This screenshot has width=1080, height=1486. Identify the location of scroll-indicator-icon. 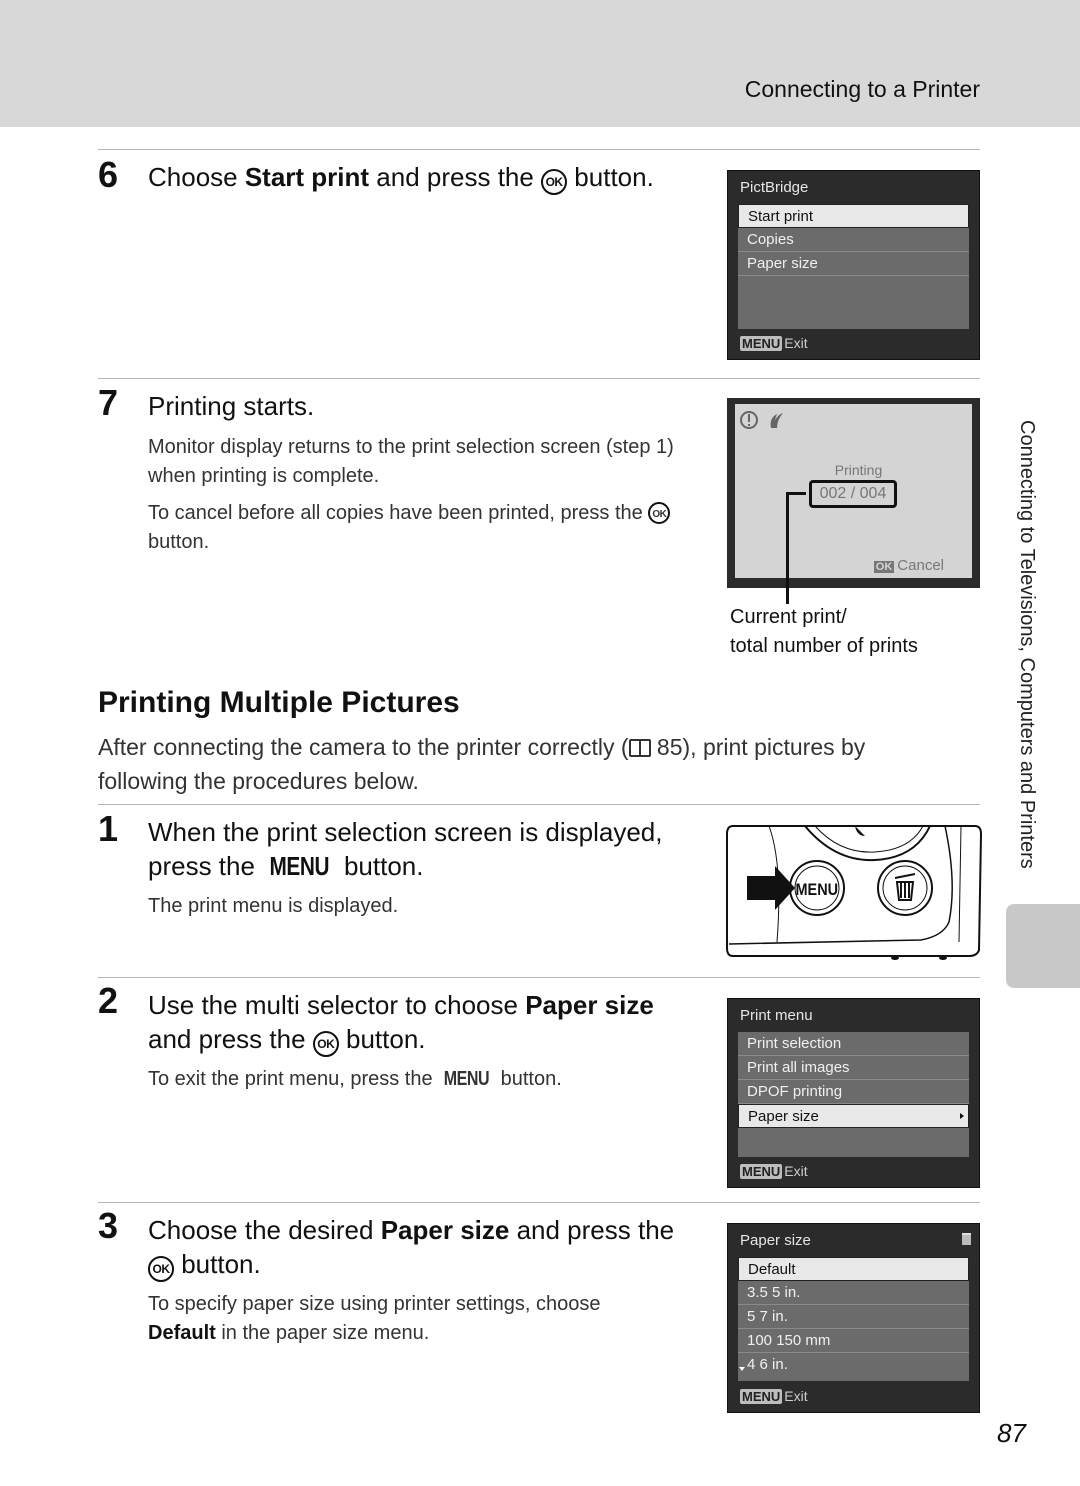
(966, 1239).